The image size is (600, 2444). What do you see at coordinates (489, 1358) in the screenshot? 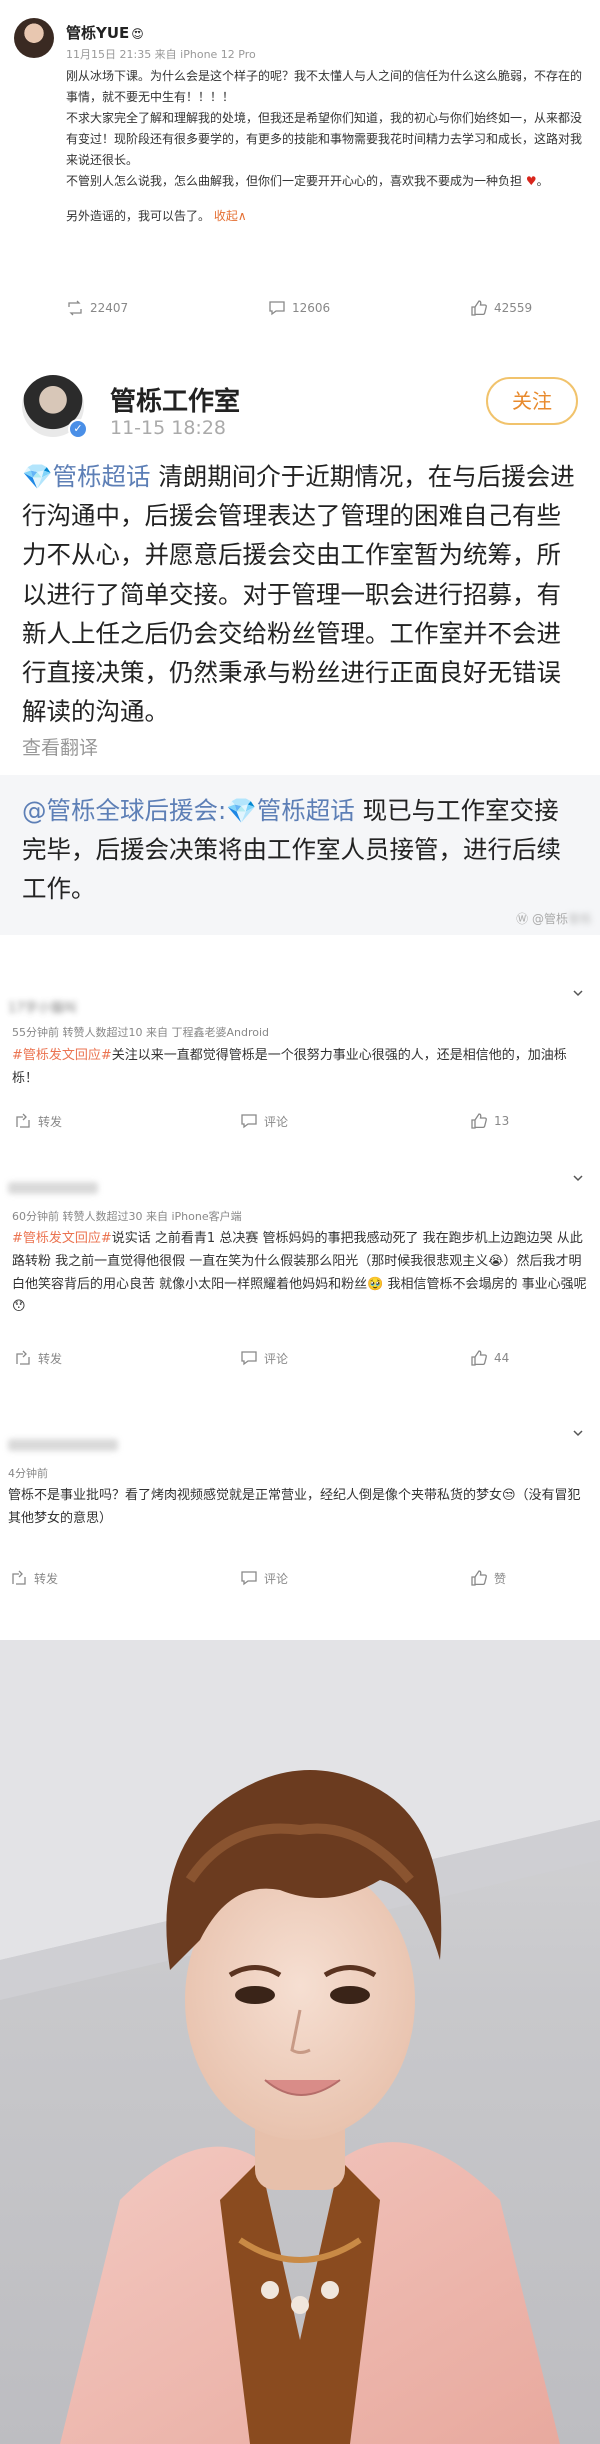
I see `like-button: 44` at bounding box center [489, 1358].